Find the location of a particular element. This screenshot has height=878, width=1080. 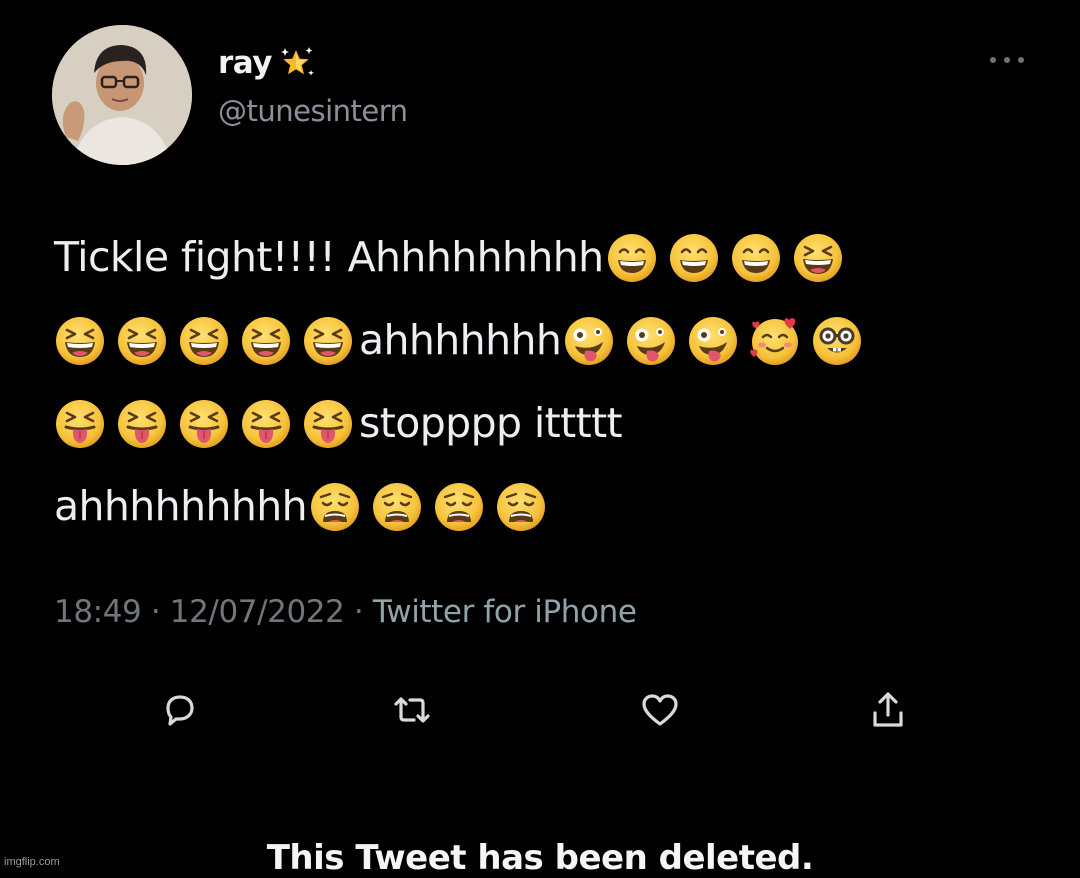

tweet-line-4: ahhhhhhhhh is located at coordinates (549, 506).